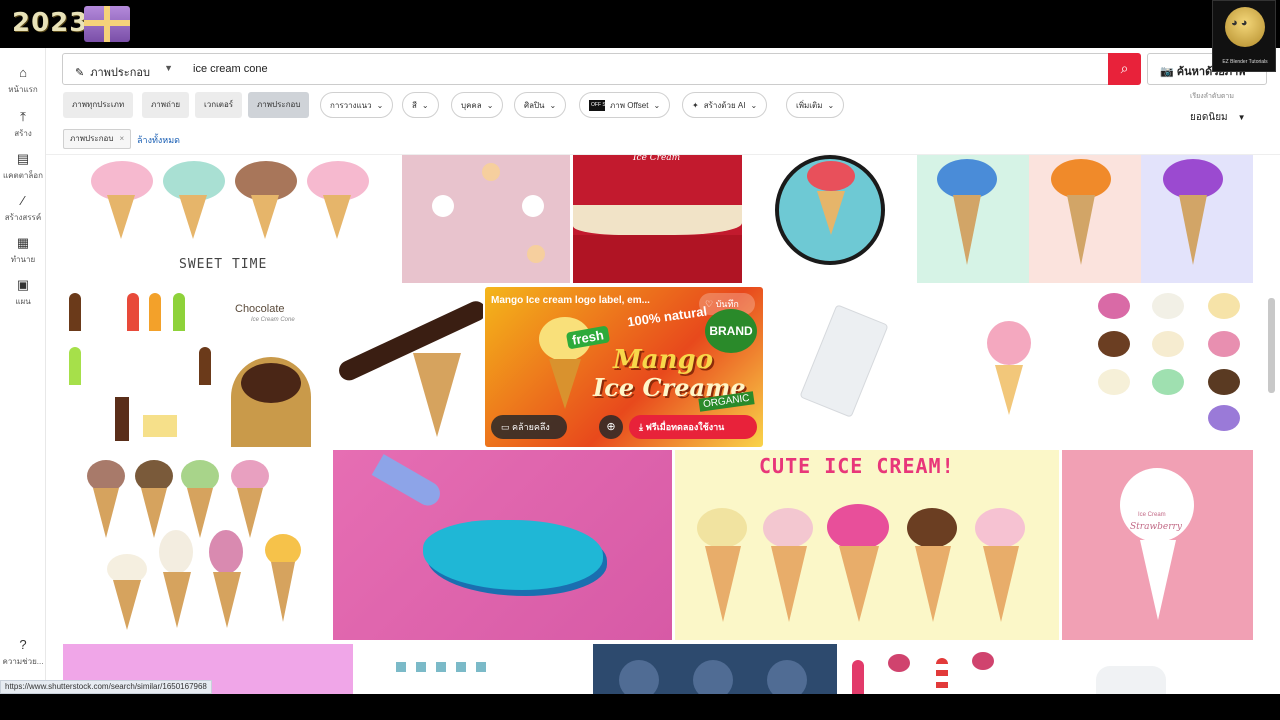 The image size is (1280, 720). What do you see at coordinates (158, 140) in the screenshot?
I see `clear-all-link: ล้างทั้งหมด` at bounding box center [158, 140].